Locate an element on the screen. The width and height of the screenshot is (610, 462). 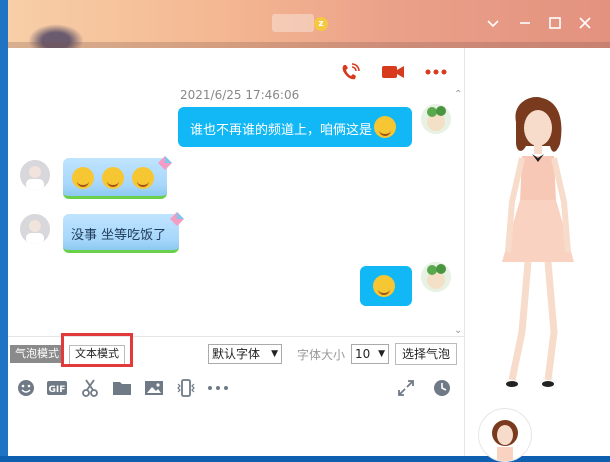
show-avatar-figure is located at coordinates (538, 242).